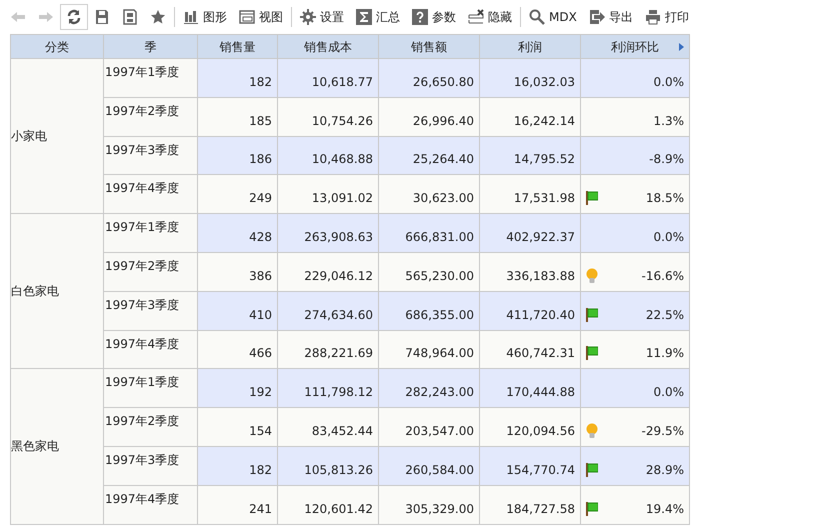 This screenshot has width=824, height=528. Describe the element at coordinates (238, 504) in the screenshot. I see `table-cell: 241` at that location.